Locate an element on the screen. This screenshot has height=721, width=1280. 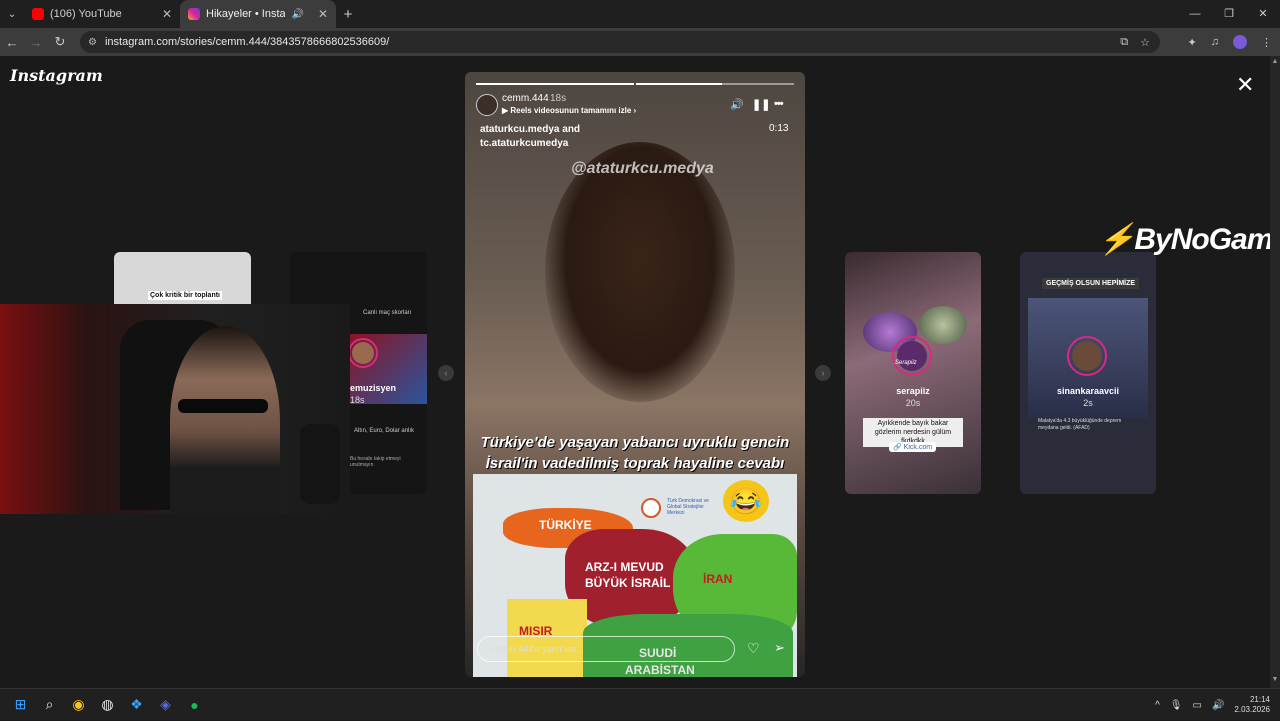
story-preview-image is located at coordinates (943, 325).